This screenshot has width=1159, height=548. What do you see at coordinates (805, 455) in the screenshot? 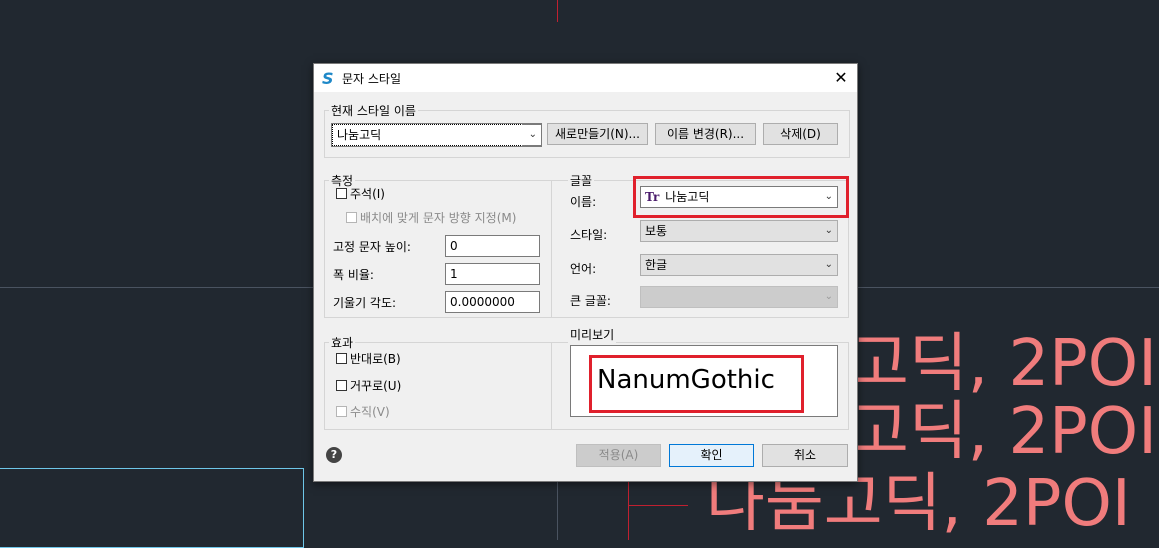
I see `cancel-button: 취소` at bounding box center [805, 455].